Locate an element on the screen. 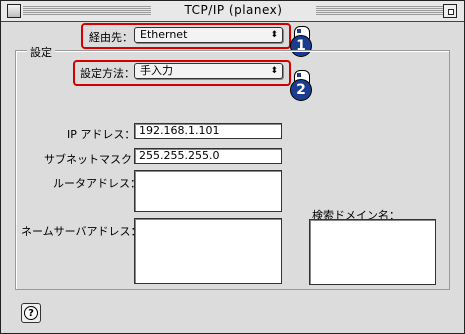 The height and width of the screenshot is (334, 465). help-button: ? is located at coordinates (31, 313).